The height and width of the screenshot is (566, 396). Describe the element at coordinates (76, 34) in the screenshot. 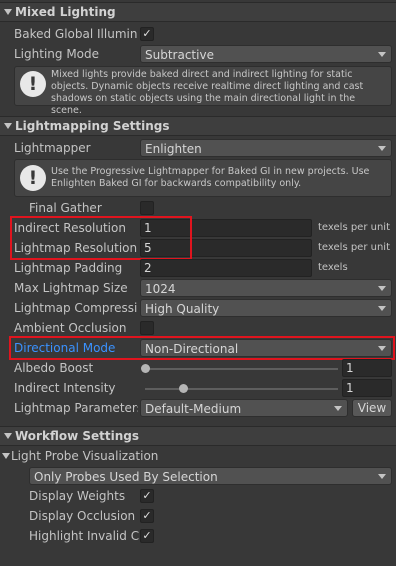

I see `baked-gi-label: Baked Global Illuminat` at that location.